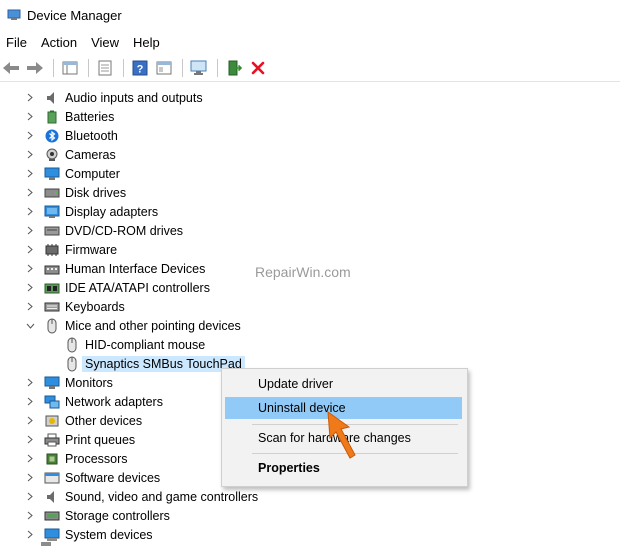 Image resolution: width=620 pixels, height=547 pixels. Describe the element at coordinates (104, 420) in the screenshot. I see `tree-item-label: Other devices` at that location.